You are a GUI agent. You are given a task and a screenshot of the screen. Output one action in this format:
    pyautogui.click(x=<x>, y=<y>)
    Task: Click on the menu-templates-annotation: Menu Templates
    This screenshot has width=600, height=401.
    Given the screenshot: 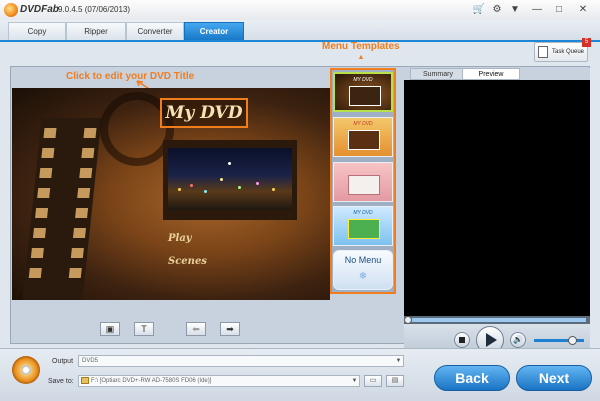 What is the action you would take?
    pyautogui.click(x=361, y=46)
    